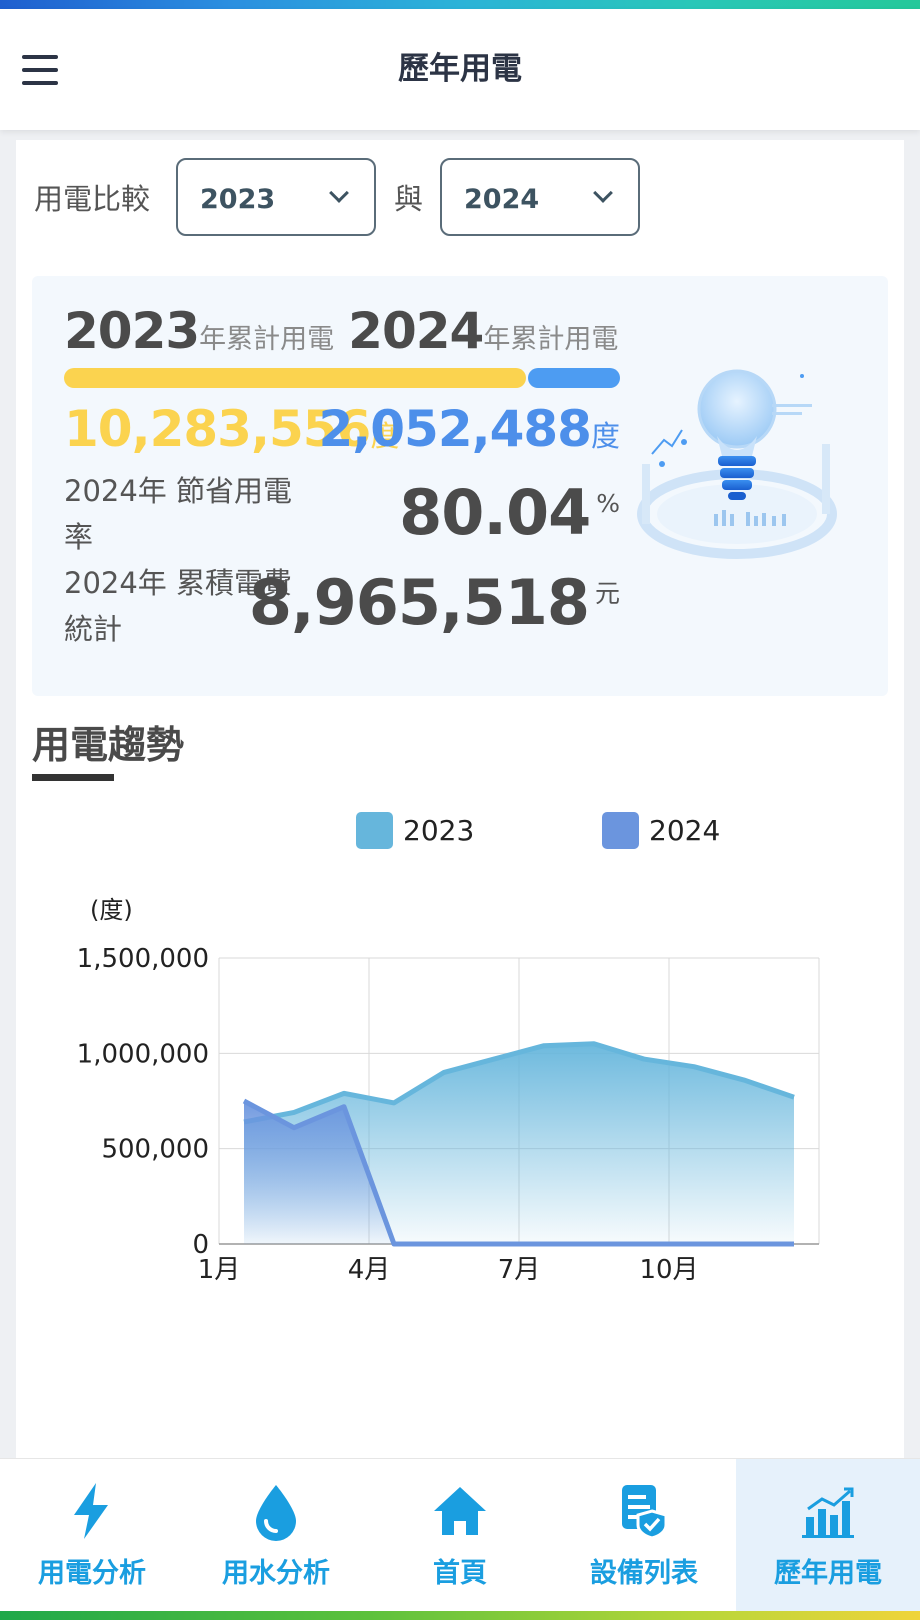 This screenshot has width=920, height=1620. I want to click on page-title: 歷年用電, so click(460, 69).